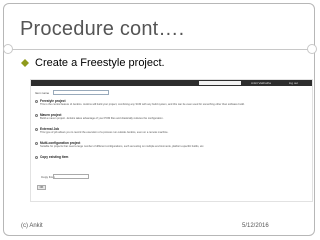 The width and height of the screenshot is (320, 240). Describe the element at coordinates (100, 63) in the screenshot. I see `bullet-text: Create a Freestyle project.` at that location.